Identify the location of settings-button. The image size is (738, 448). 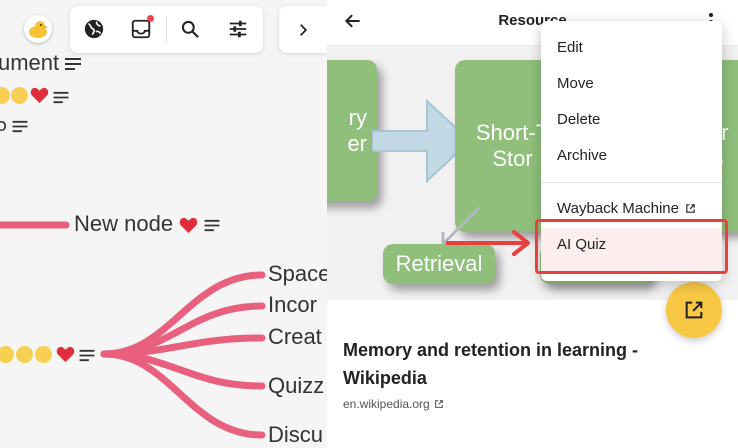
(238, 29).